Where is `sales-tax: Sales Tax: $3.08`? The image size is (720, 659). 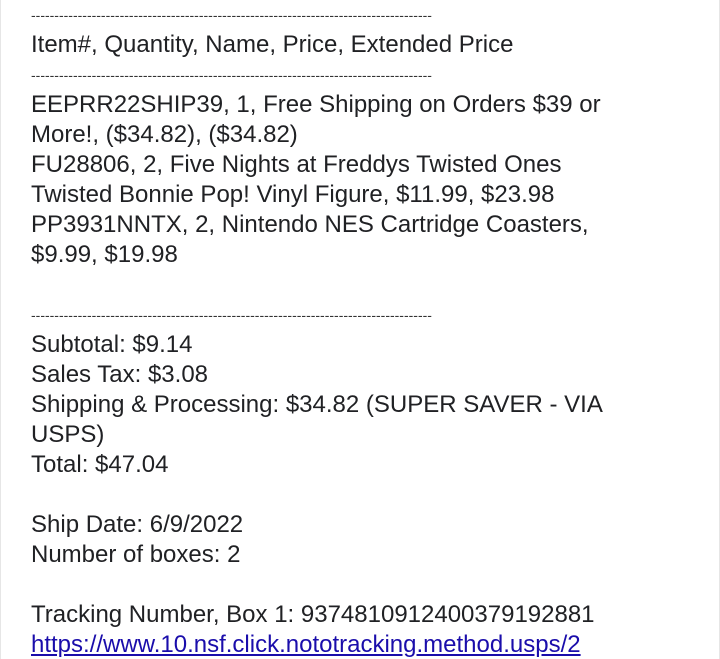 sales-tax: Sales Tax: $3.08 is located at coordinates (120, 374).